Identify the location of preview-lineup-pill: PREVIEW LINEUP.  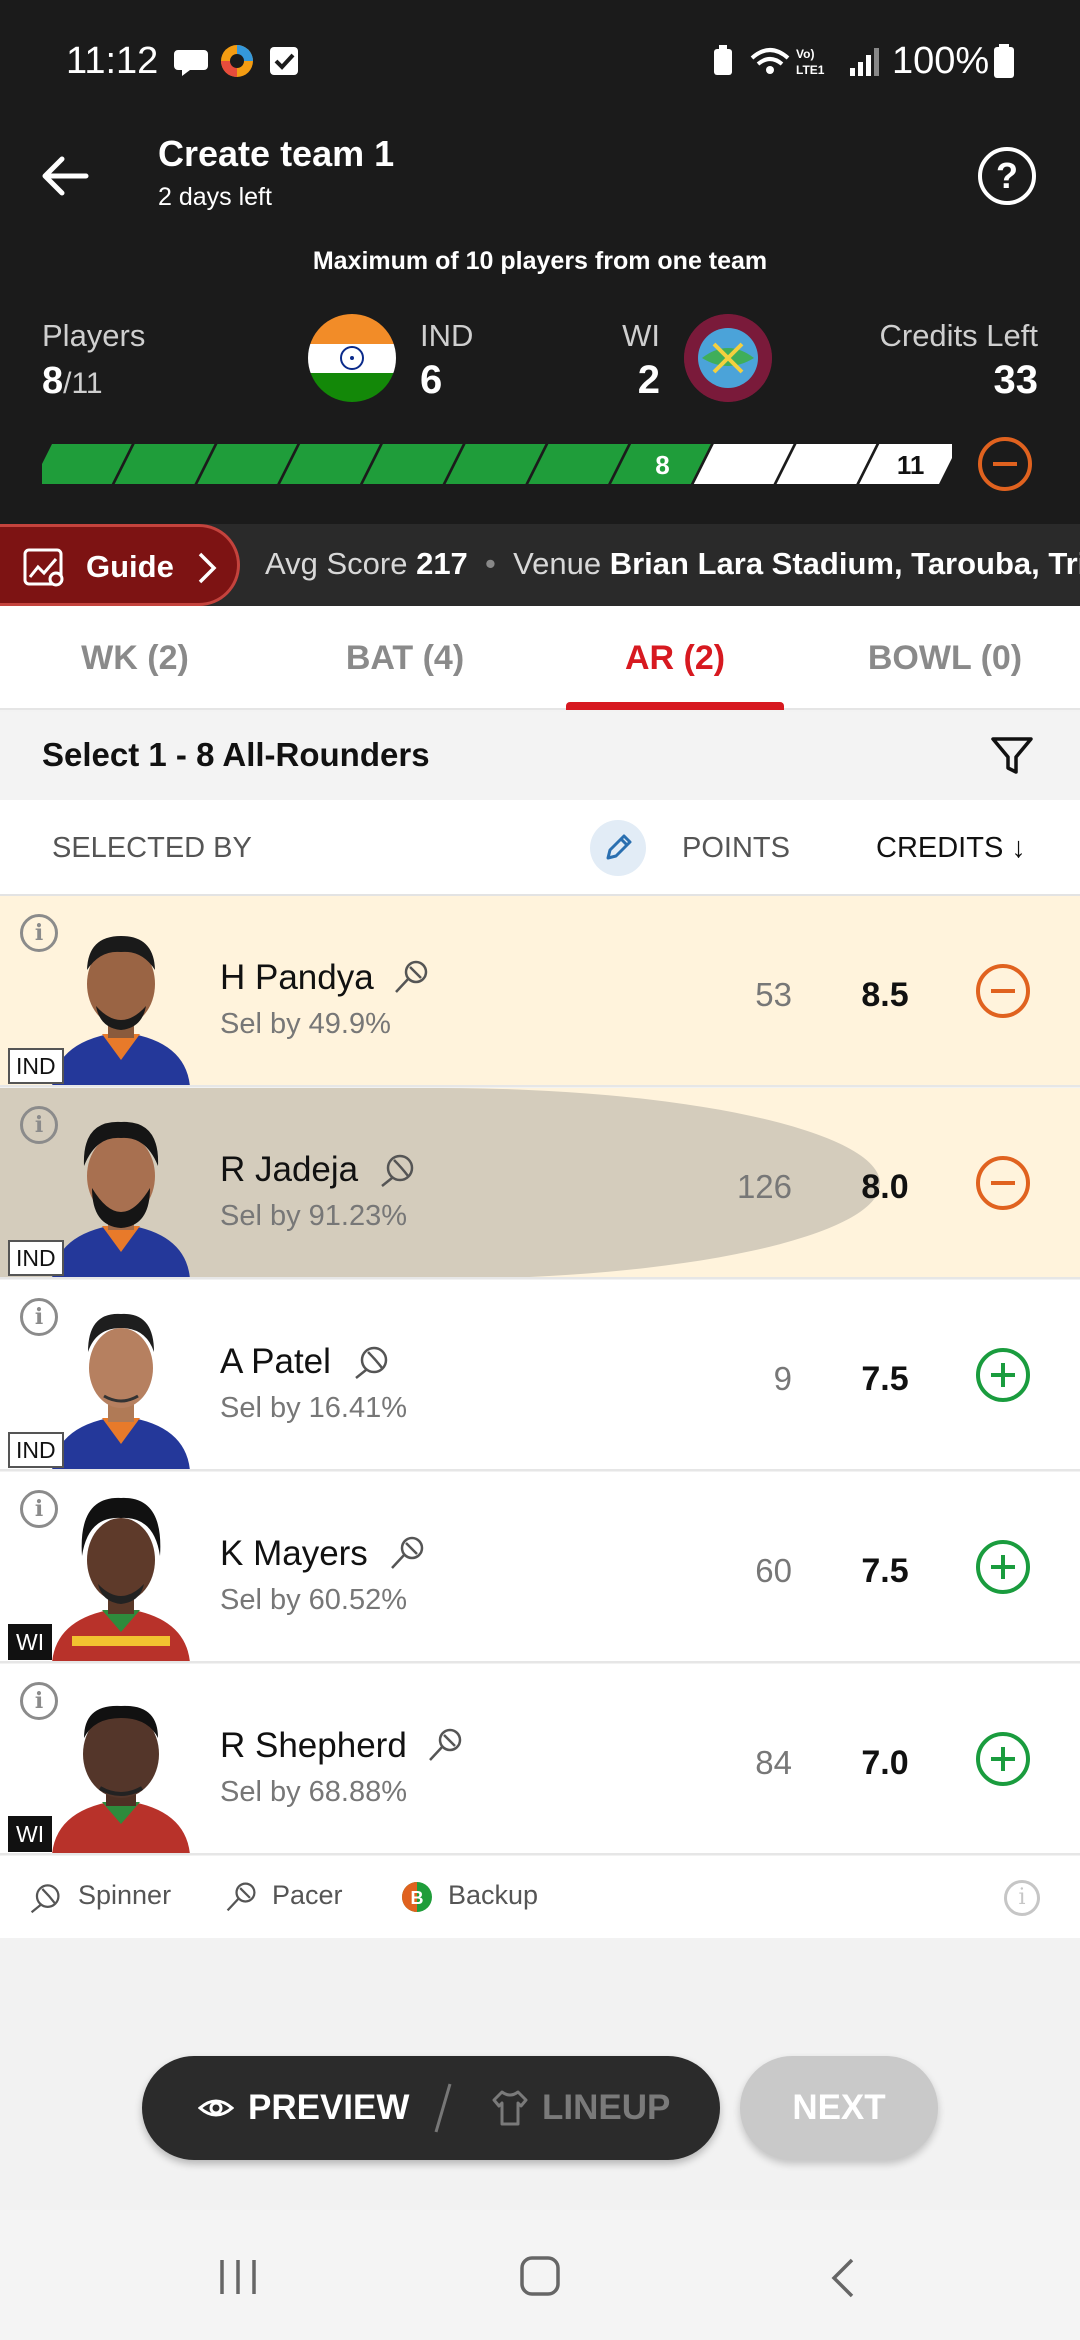
(431, 2108).